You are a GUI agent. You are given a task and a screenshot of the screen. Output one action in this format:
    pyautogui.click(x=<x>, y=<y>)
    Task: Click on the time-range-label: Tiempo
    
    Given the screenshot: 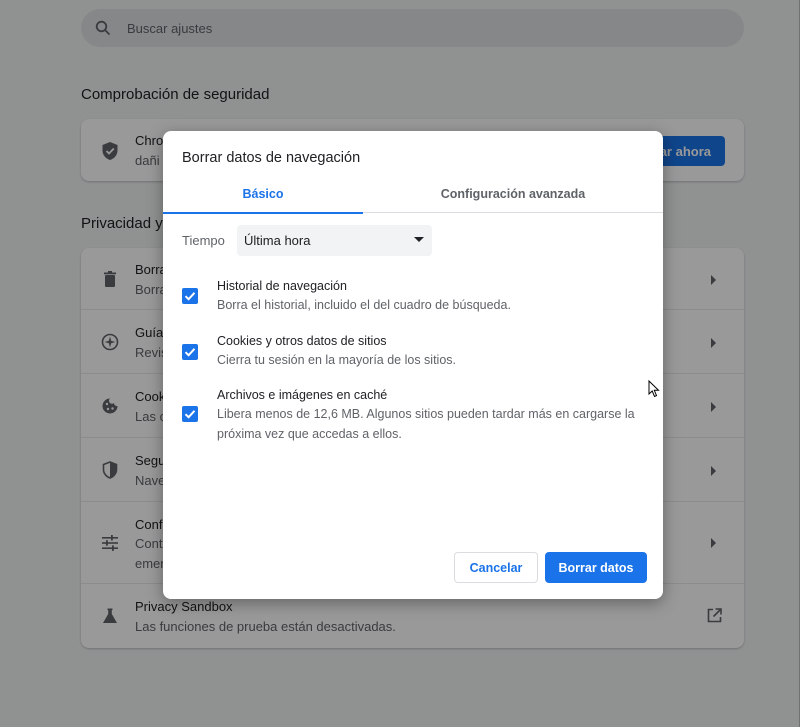 What is the action you would take?
    pyautogui.click(x=203, y=240)
    